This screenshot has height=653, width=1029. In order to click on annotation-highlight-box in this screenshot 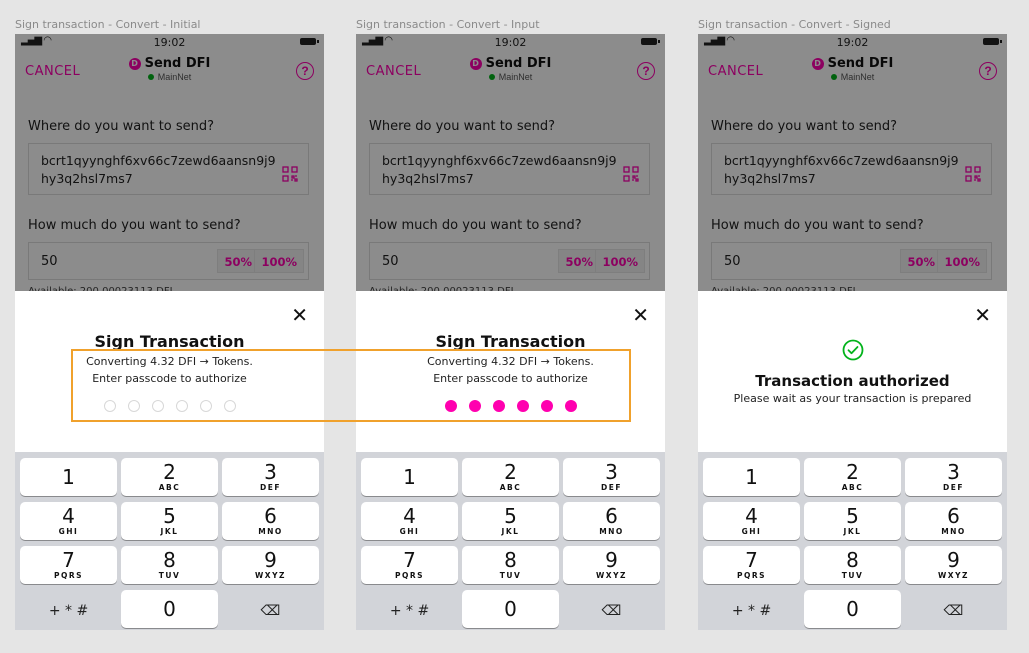, I will do `click(351, 385)`.